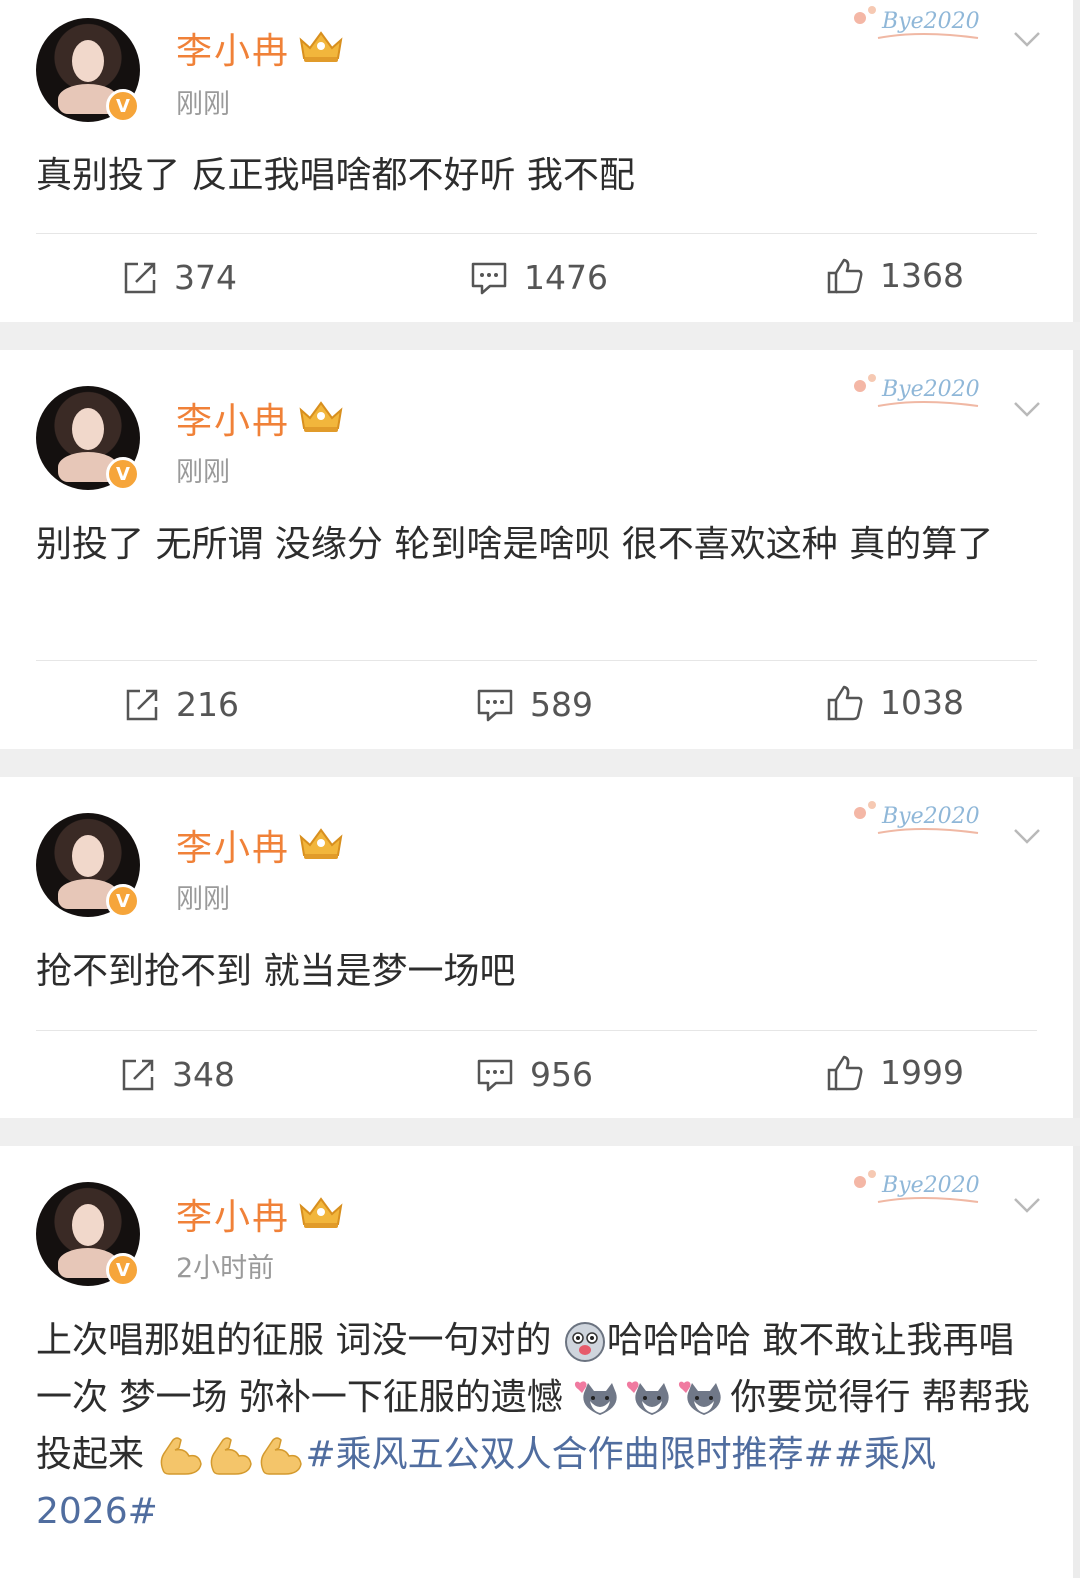  I want to click on comment-count: 1476, so click(566, 277).